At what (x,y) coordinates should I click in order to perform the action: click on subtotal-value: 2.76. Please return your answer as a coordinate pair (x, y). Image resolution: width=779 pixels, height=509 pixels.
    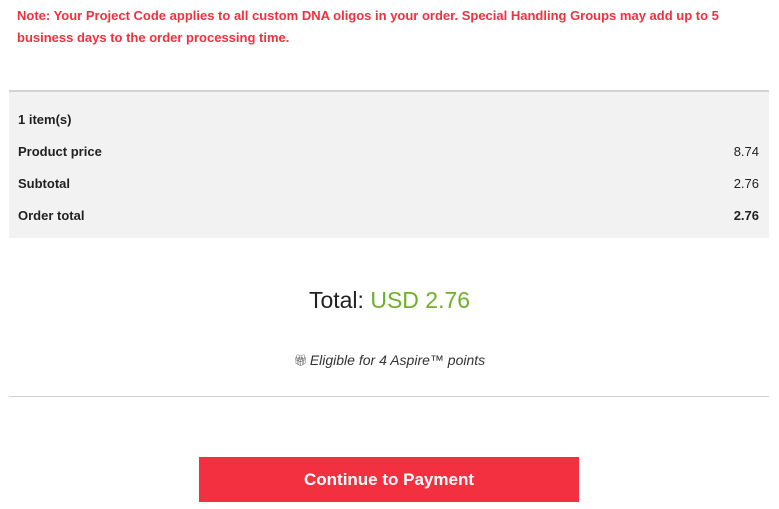
    Looking at the image, I should click on (746, 183).